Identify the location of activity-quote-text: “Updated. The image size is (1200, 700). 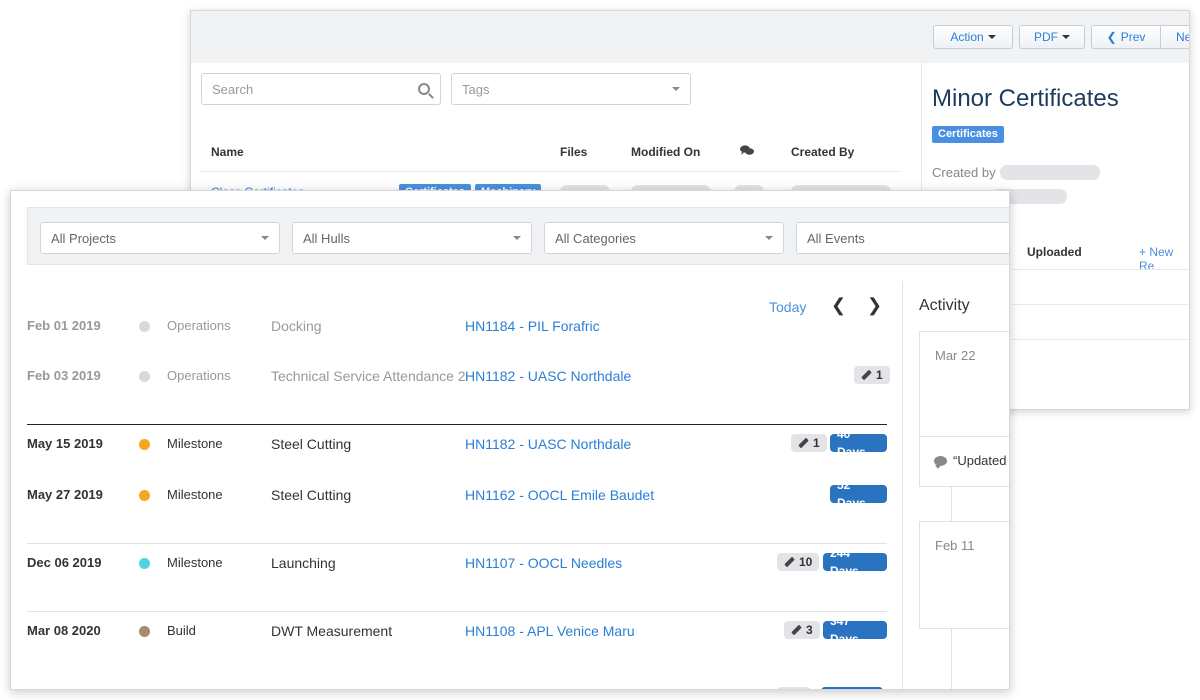
(980, 460).